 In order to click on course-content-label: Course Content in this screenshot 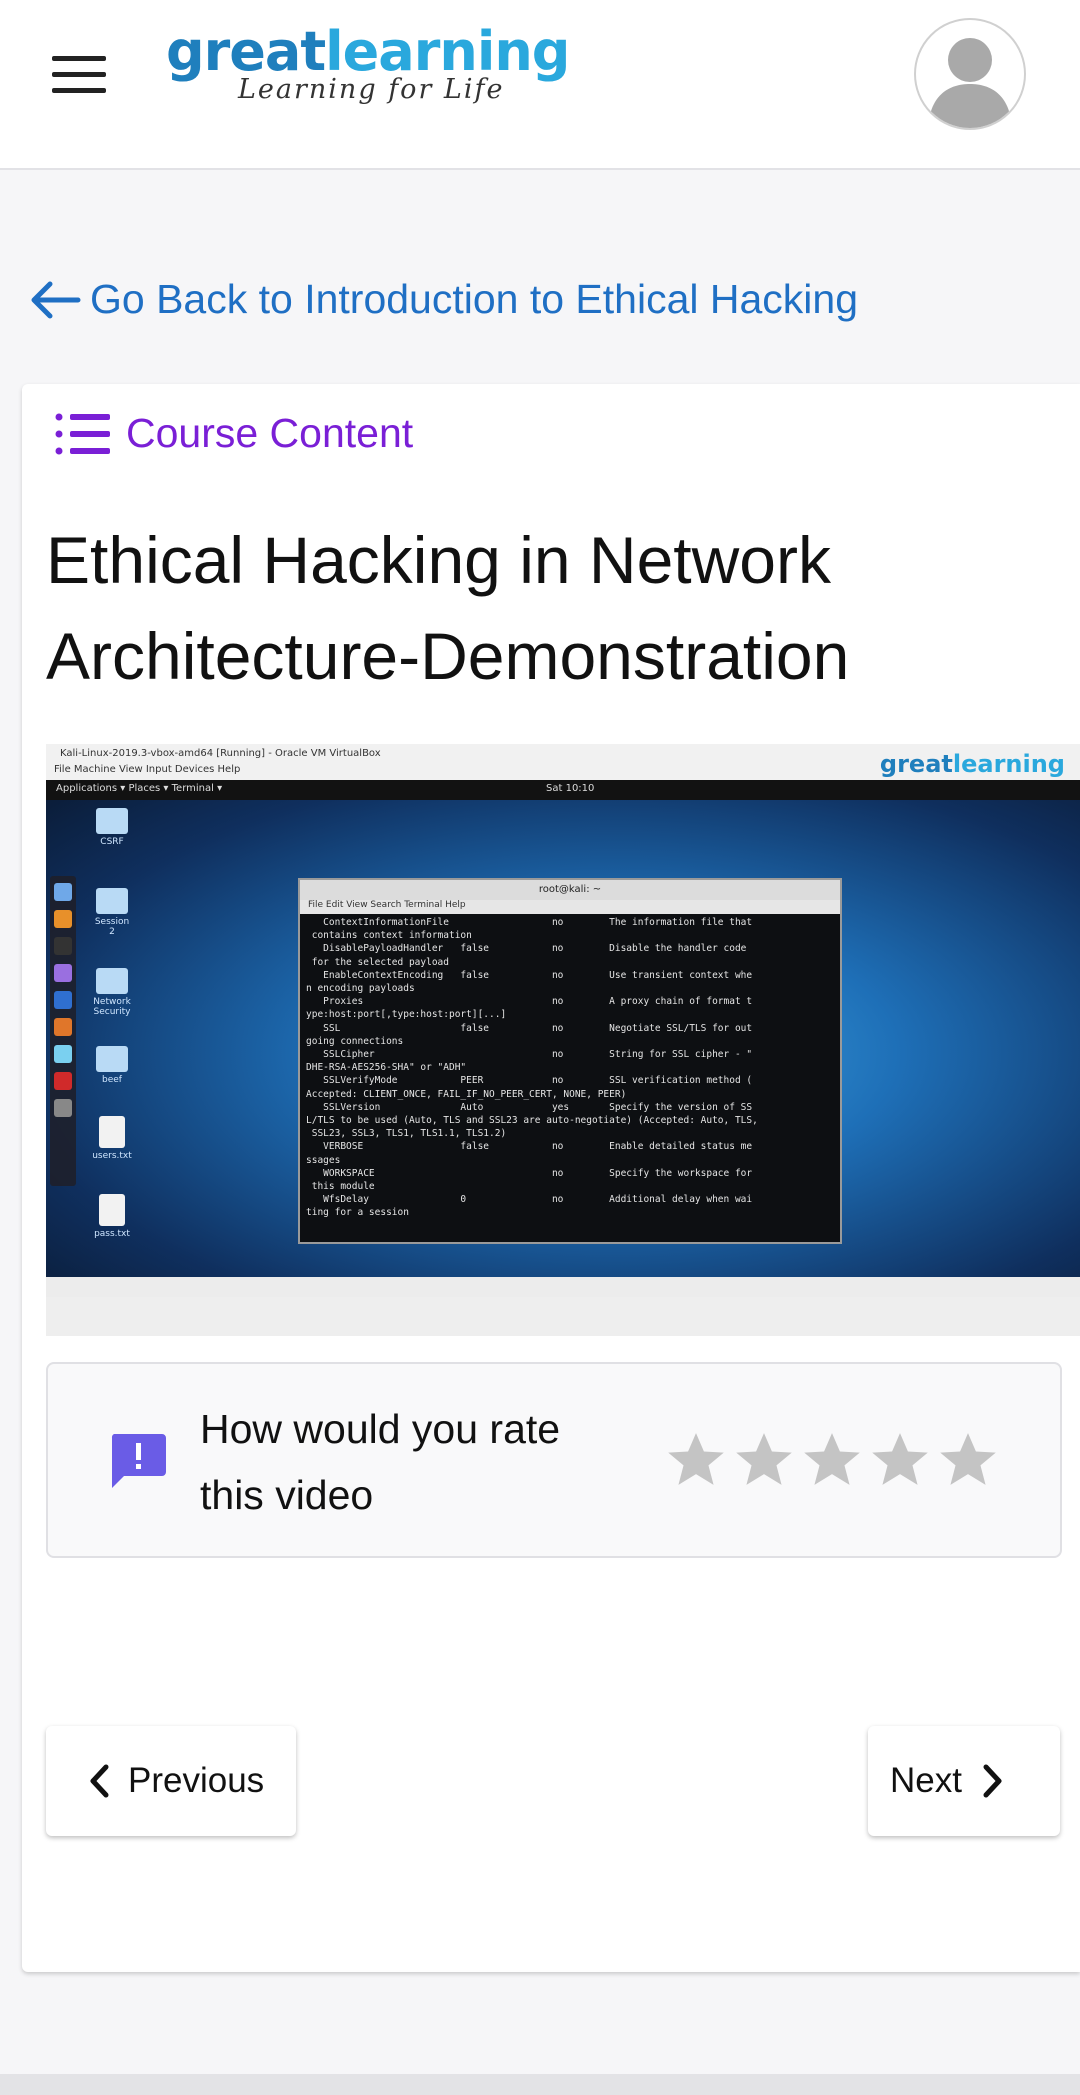, I will do `click(270, 433)`.